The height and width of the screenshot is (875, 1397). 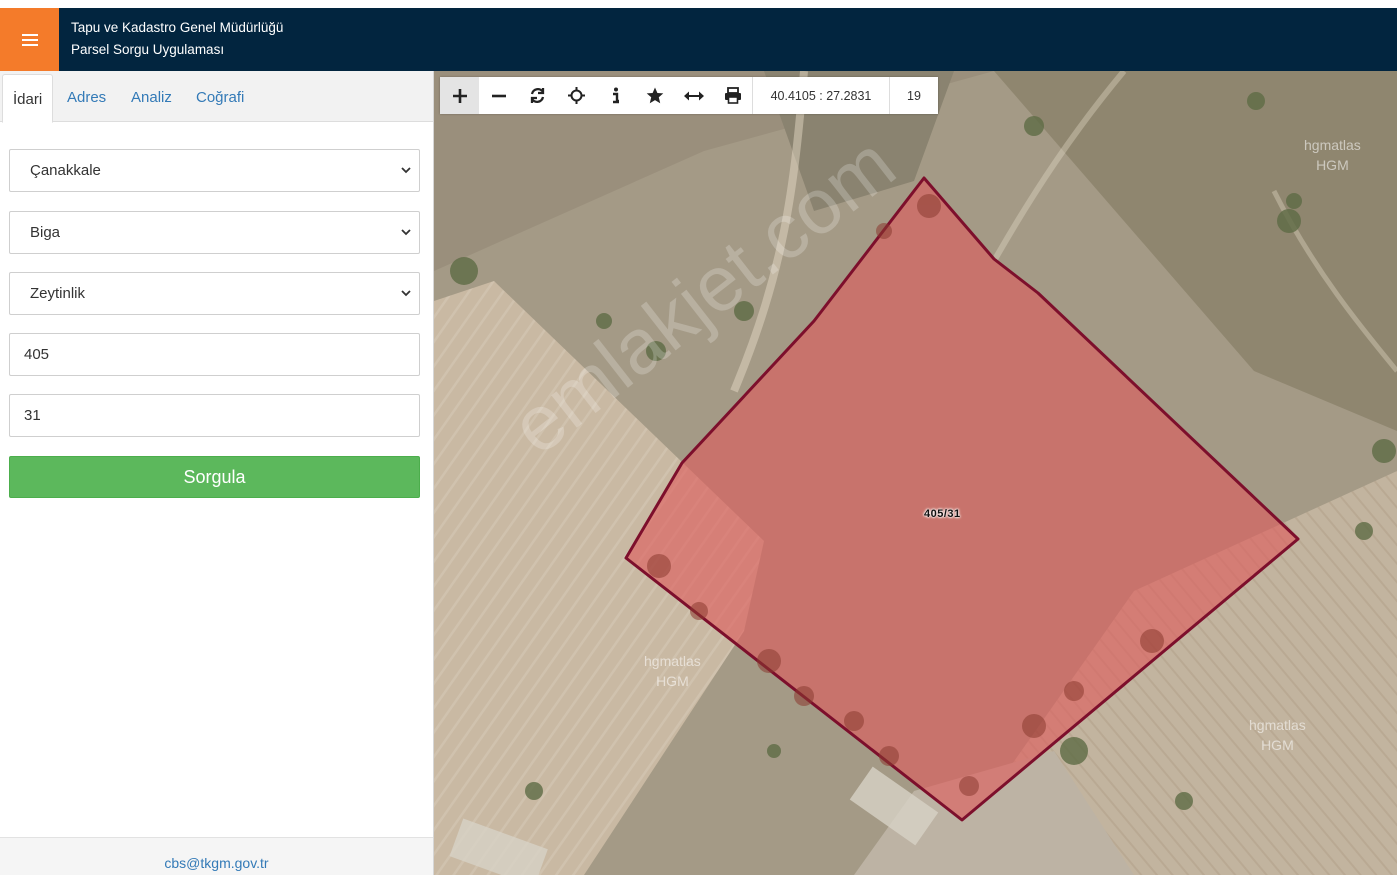 What do you see at coordinates (698, 4) in the screenshot?
I see `top-strip` at bounding box center [698, 4].